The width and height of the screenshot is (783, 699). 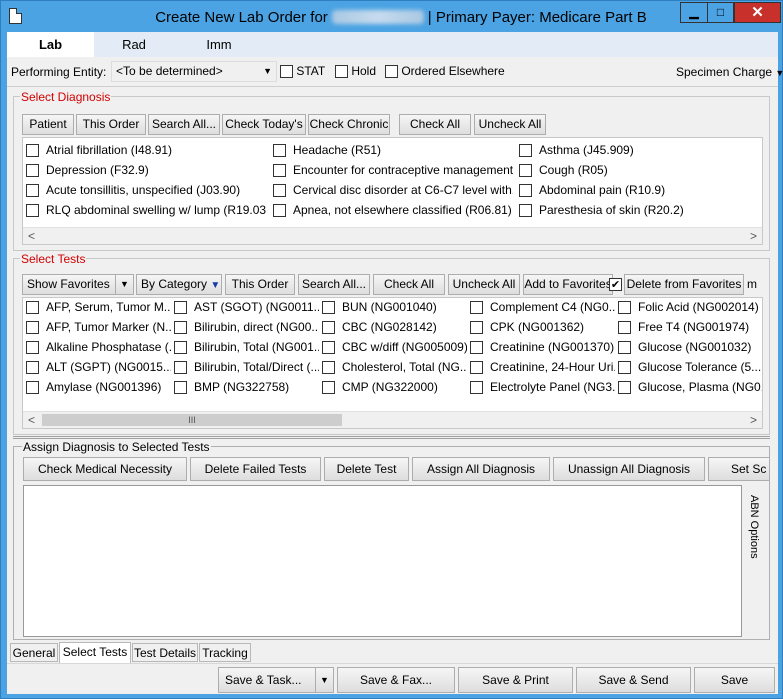 I want to click on test-item: Free T4 (NG001974), so click(x=690, y=327).